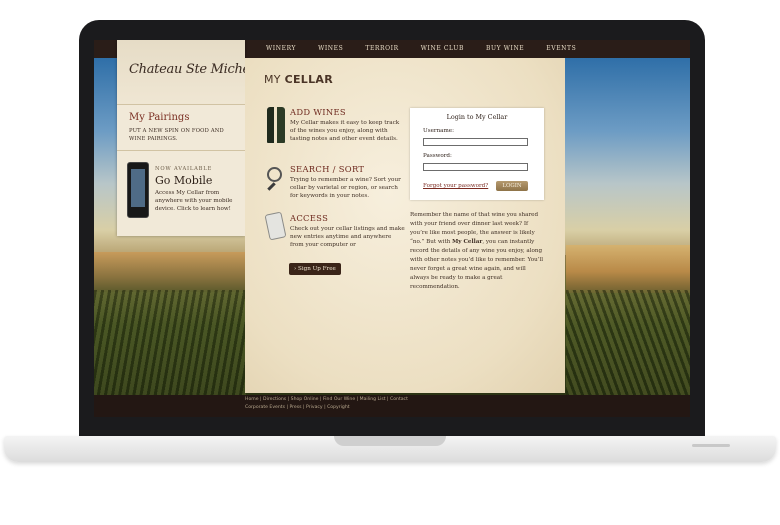  What do you see at coordinates (455, 186) in the screenshot?
I see `forgot-password-link: Forgot your password?` at bounding box center [455, 186].